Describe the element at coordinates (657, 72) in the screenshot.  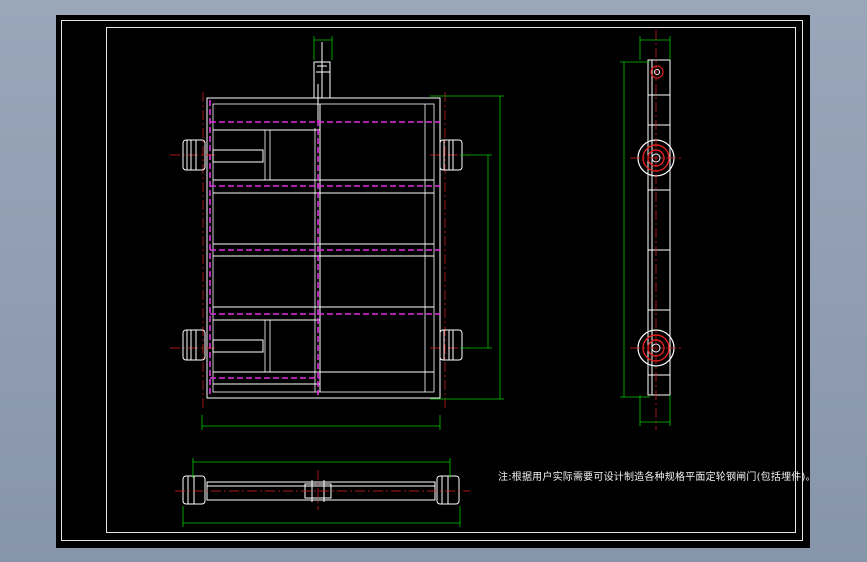
I see `side-lug` at that location.